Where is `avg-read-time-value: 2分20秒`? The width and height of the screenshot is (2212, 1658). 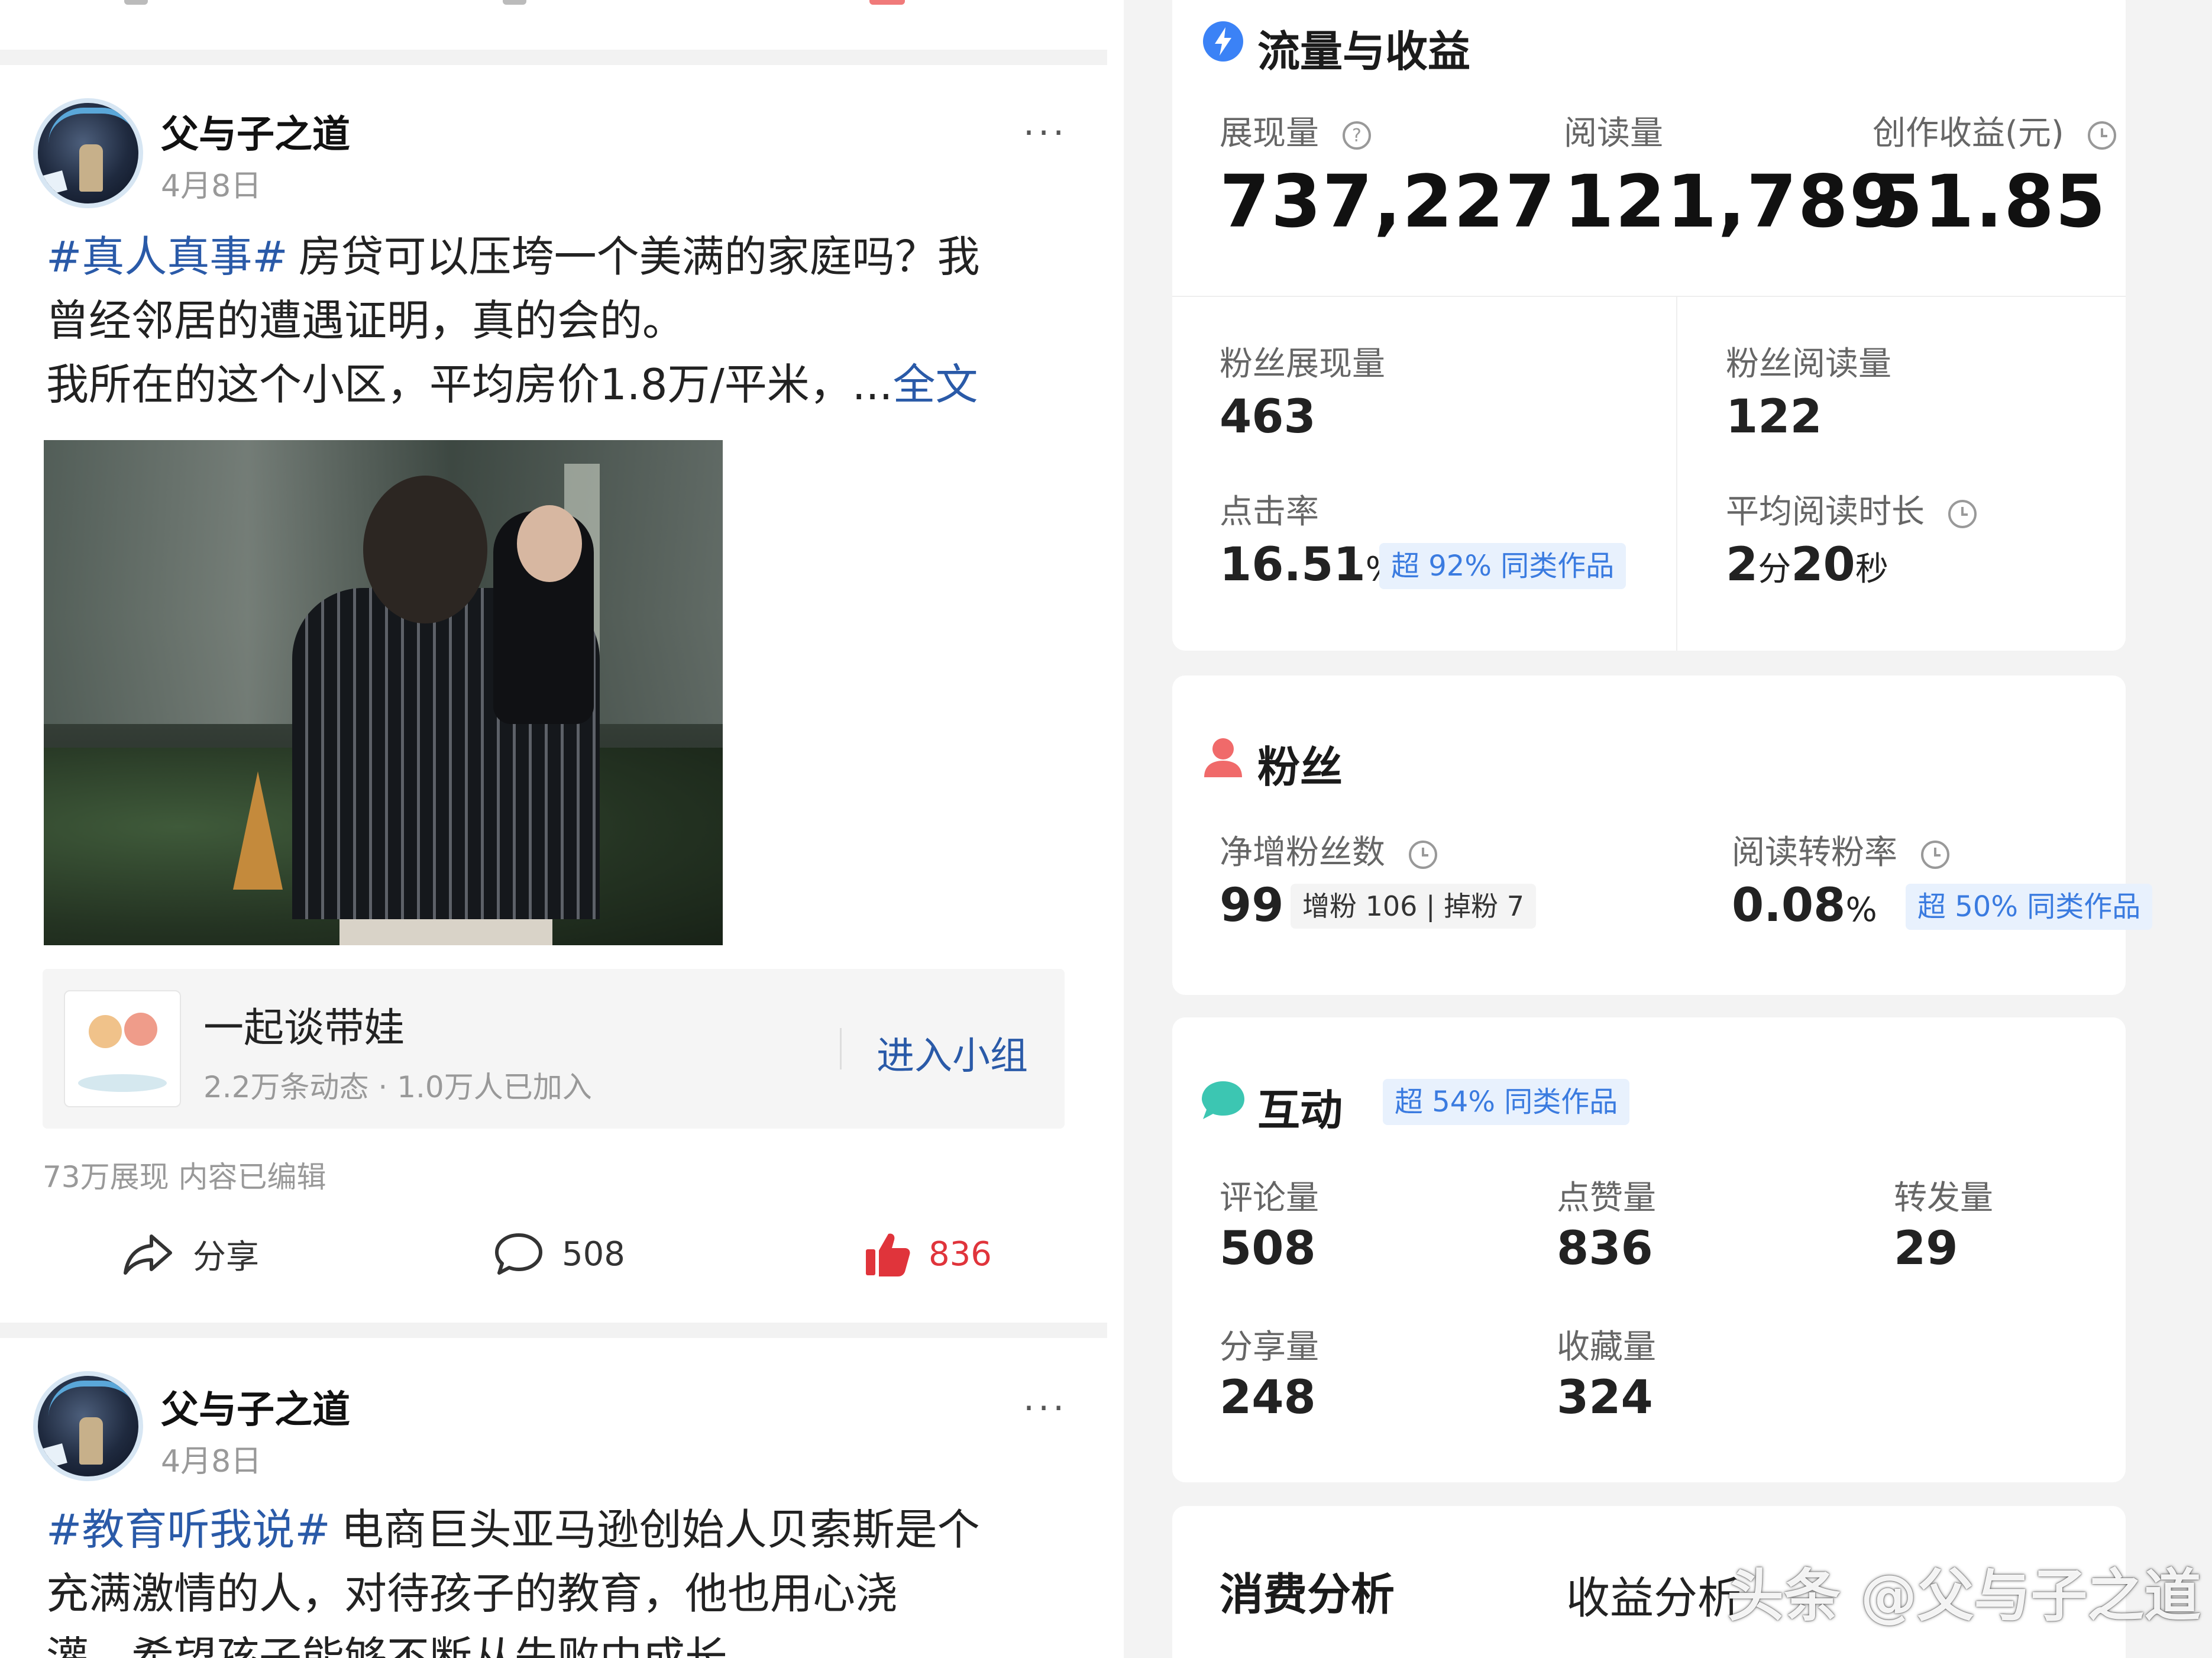
avg-read-time-value: 2分20秒 is located at coordinates (1807, 565).